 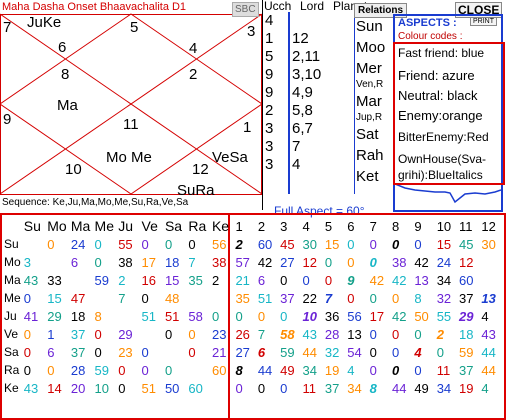 What do you see at coordinates (78, 244) in the screenshot?
I see `grid-cell: 24` at bounding box center [78, 244].